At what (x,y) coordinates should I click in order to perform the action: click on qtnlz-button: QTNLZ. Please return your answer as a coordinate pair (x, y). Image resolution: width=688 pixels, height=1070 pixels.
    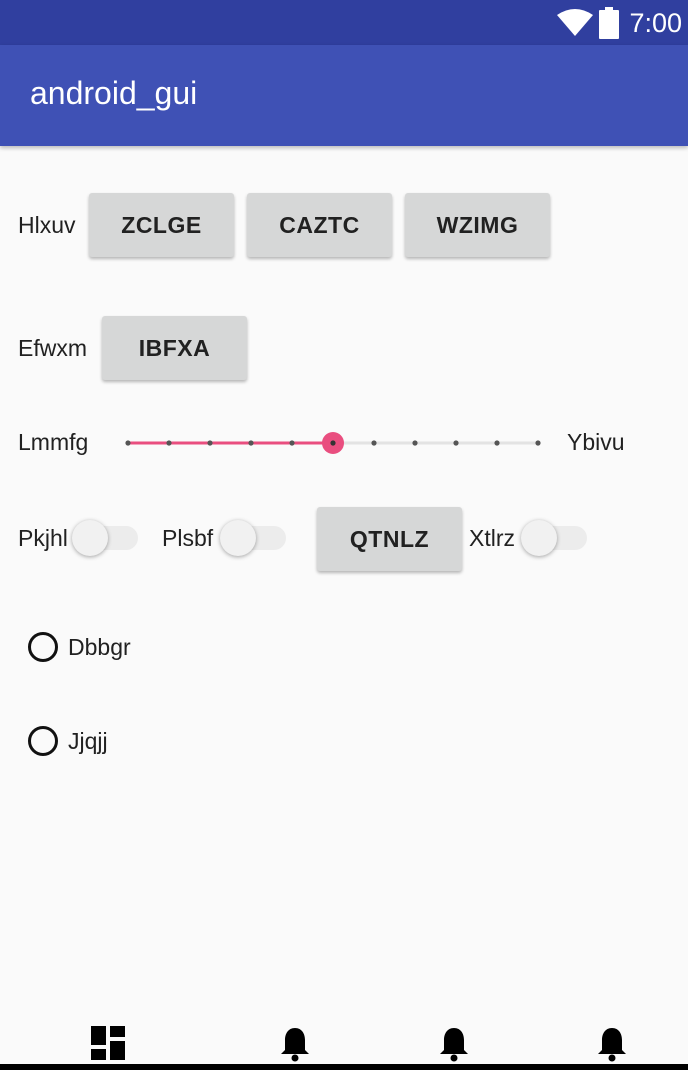
    Looking at the image, I should click on (389, 539).